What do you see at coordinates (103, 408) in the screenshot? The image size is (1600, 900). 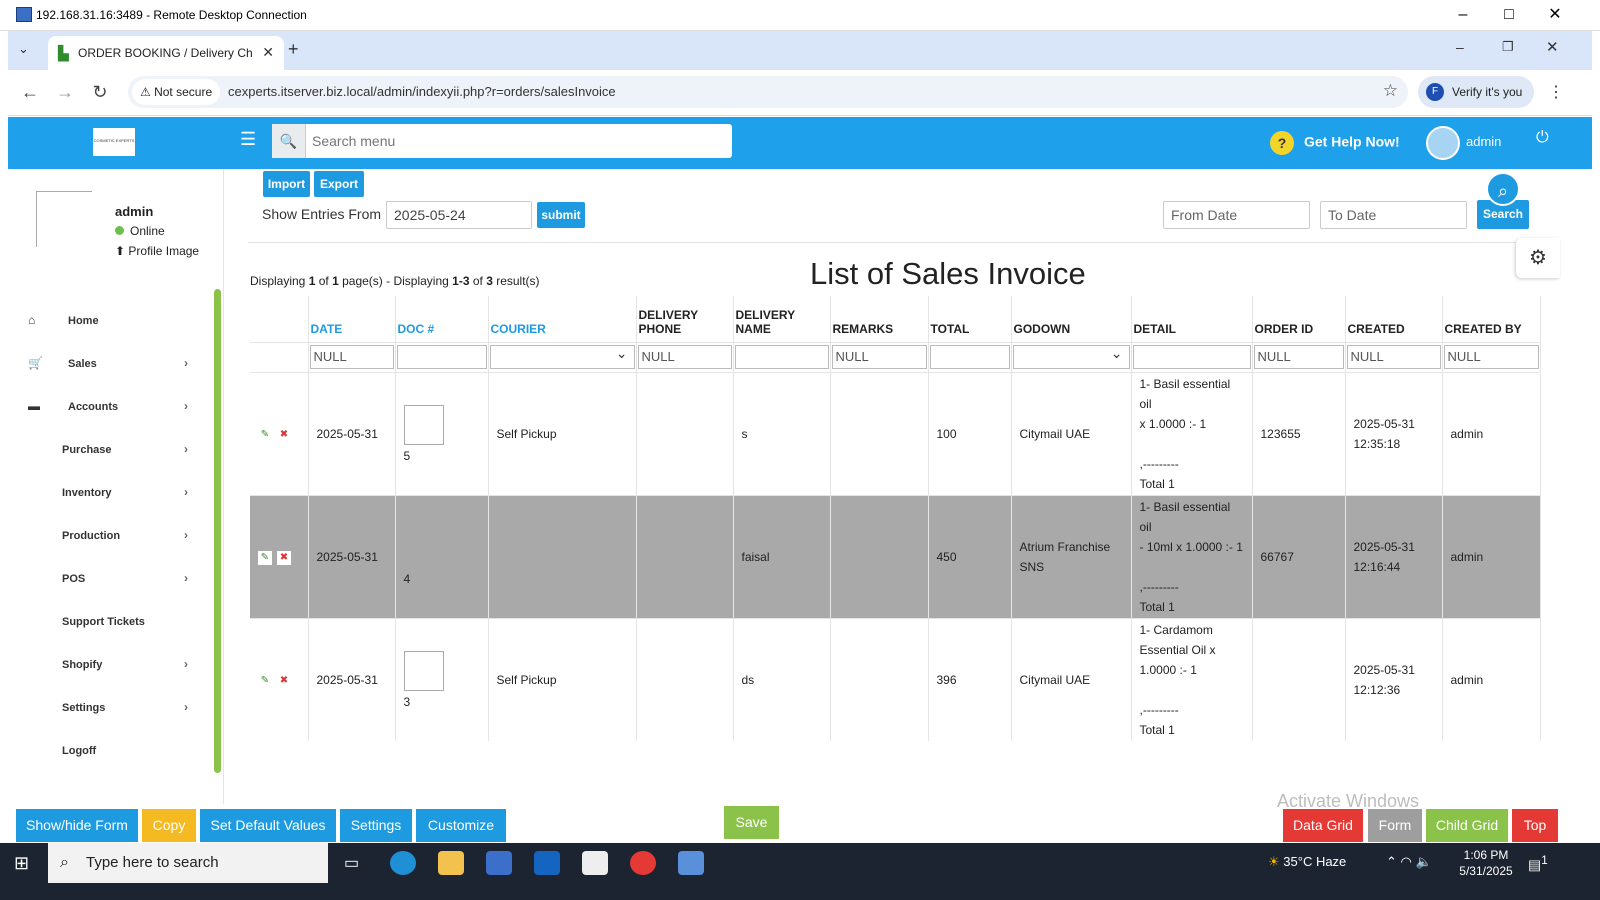 I see `sidebar-item-accounts: ▬ Accounts ›` at bounding box center [103, 408].